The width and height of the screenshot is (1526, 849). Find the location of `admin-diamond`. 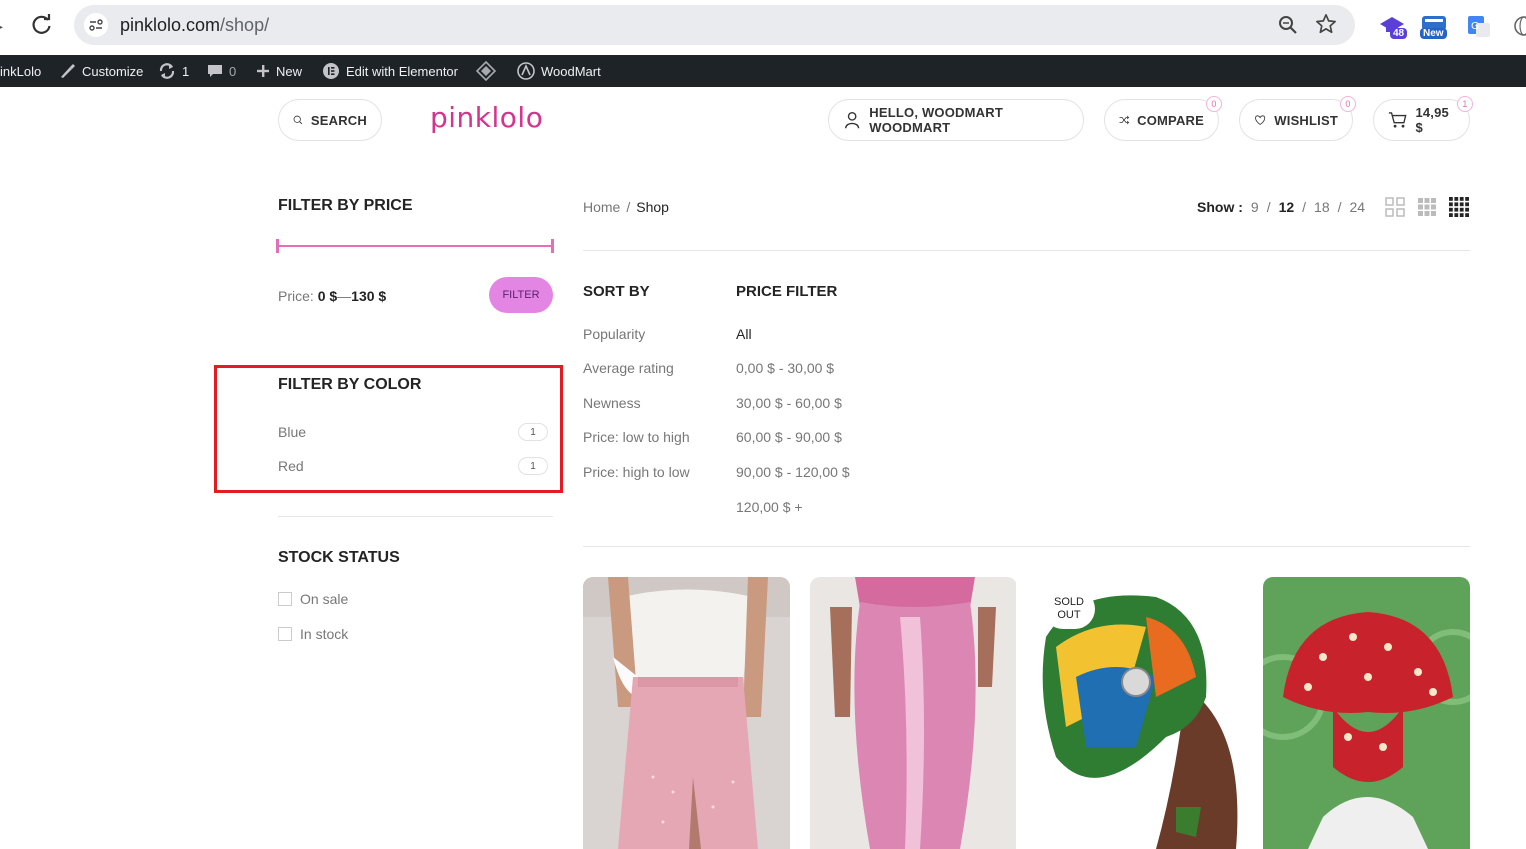

admin-diamond is located at coordinates (486, 71).